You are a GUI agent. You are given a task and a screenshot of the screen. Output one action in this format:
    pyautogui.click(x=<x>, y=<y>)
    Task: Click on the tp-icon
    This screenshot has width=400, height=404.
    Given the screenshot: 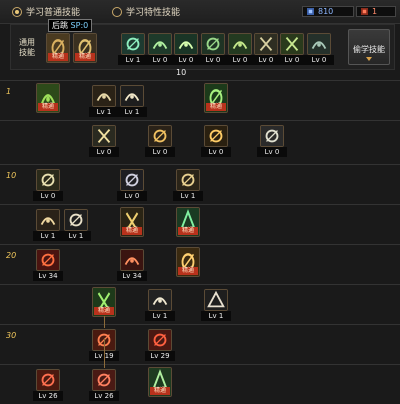 What is the action you would take?
    pyautogui.click(x=364, y=11)
    